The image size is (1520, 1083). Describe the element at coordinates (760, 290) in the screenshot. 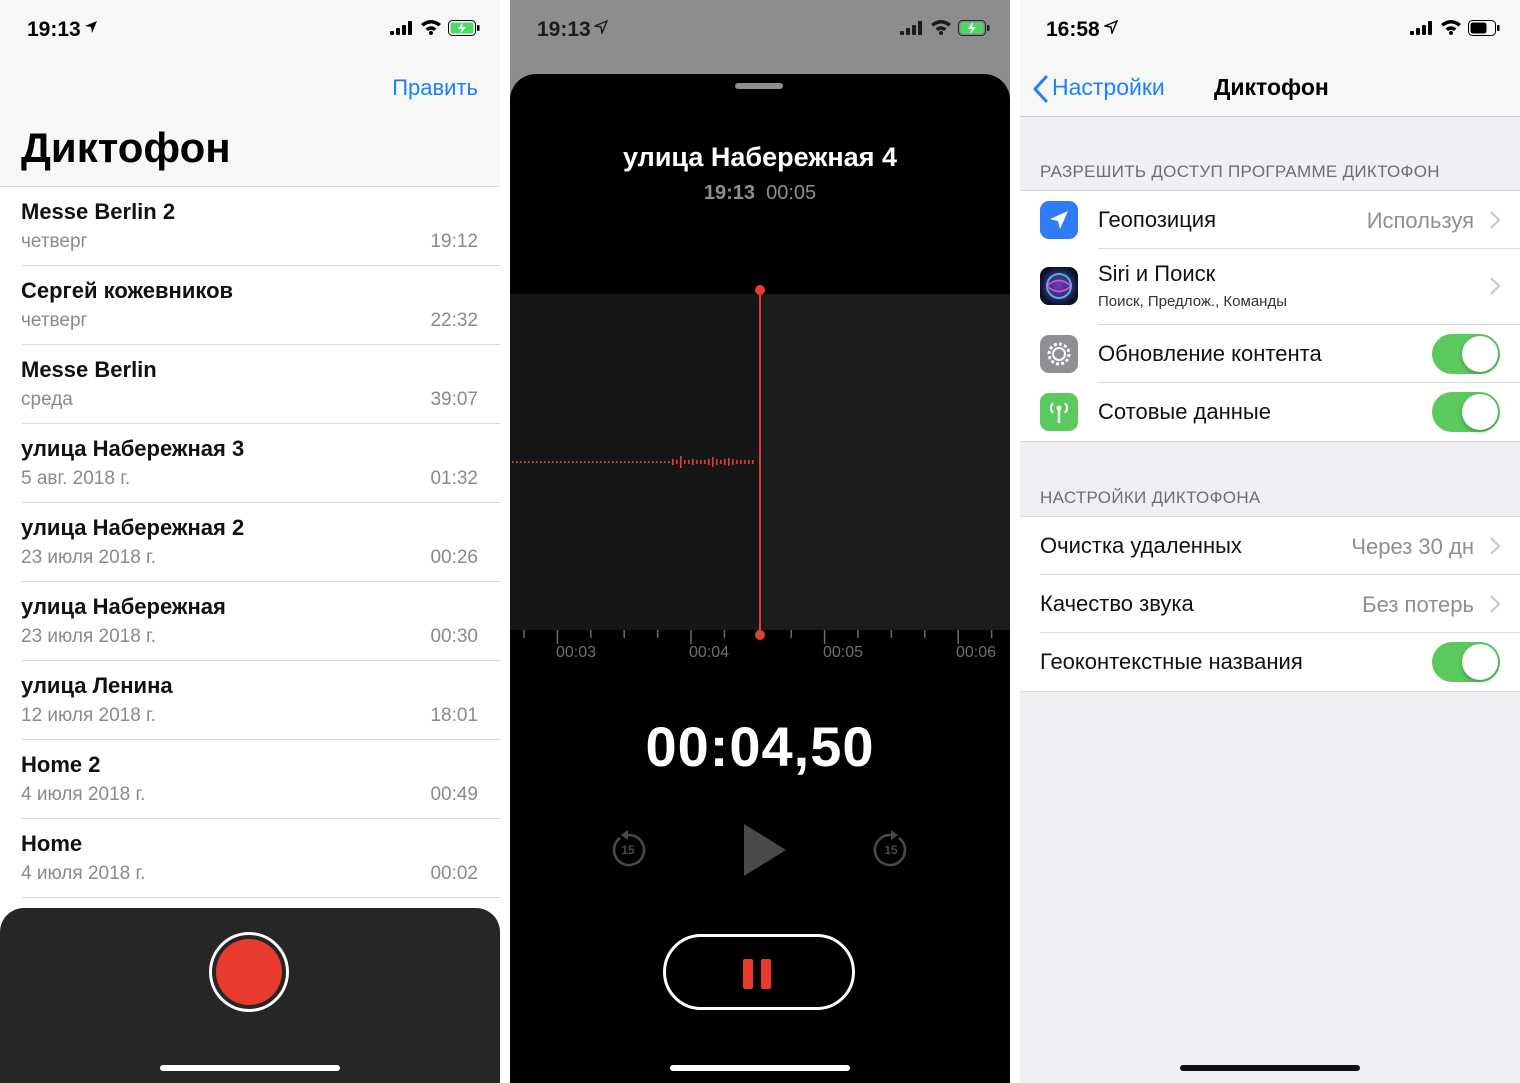

I see `playhead-top-handle` at that location.